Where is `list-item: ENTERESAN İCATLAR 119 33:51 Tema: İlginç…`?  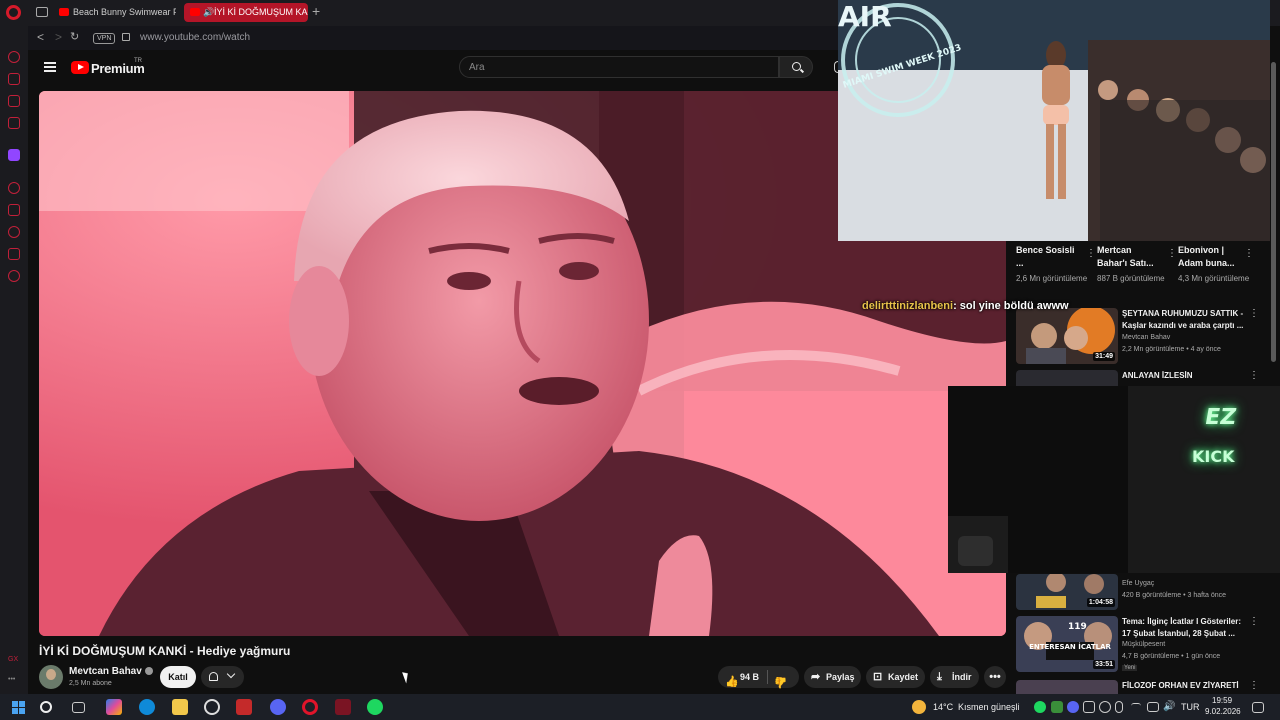 list-item: ENTERESAN İCATLAR 119 33:51 Tema: İlginç… is located at coordinates (1141, 645).